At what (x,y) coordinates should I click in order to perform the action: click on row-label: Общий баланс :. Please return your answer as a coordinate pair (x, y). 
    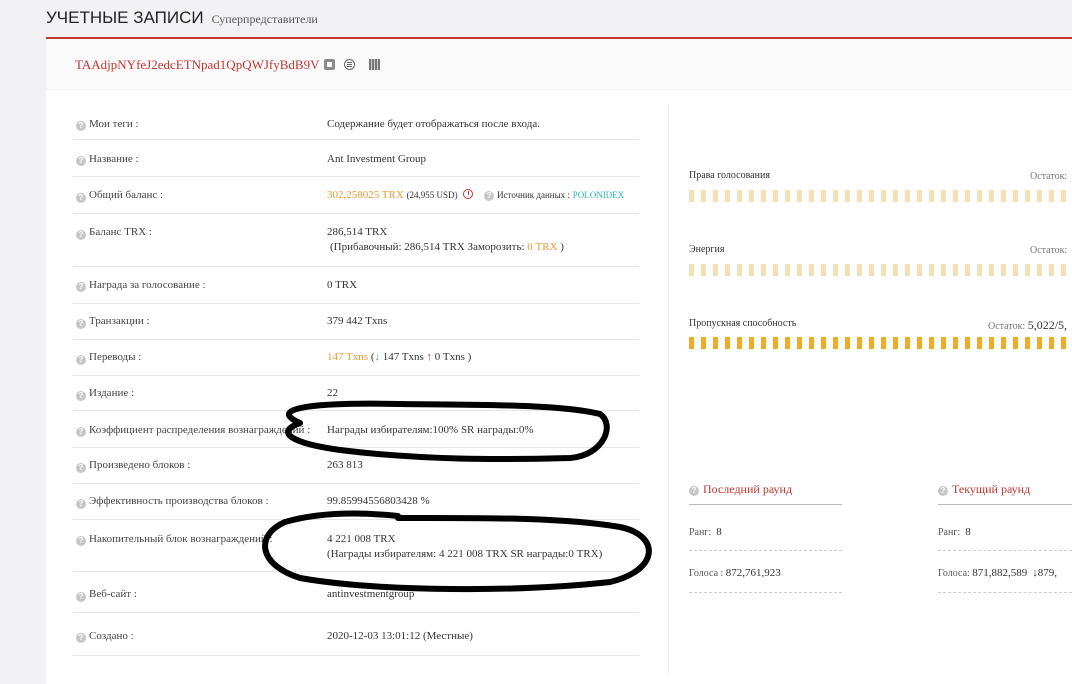
    Looking at the image, I should click on (126, 195).